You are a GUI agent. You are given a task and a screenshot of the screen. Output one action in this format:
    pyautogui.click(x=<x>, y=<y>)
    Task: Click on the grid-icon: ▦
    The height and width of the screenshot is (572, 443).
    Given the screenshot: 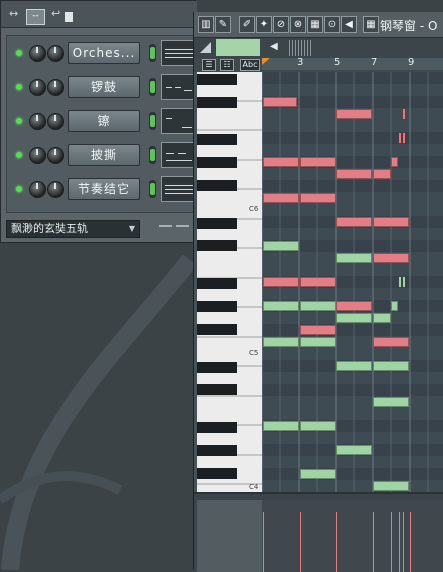 What is the action you would take?
    pyautogui.click(x=371, y=24)
    